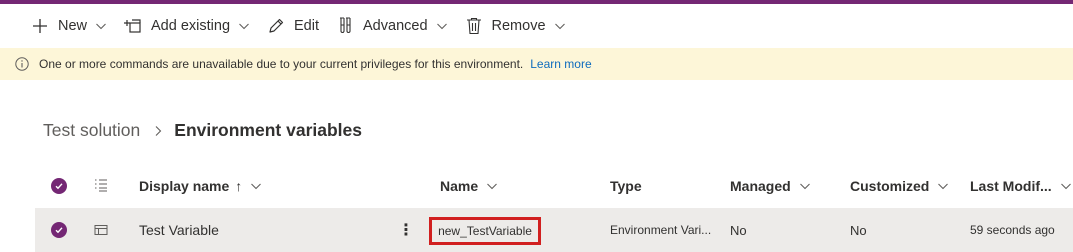  What do you see at coordinates (22, 64) in the screenshot?
I see `info-icon` at bounding box center [22, 64].